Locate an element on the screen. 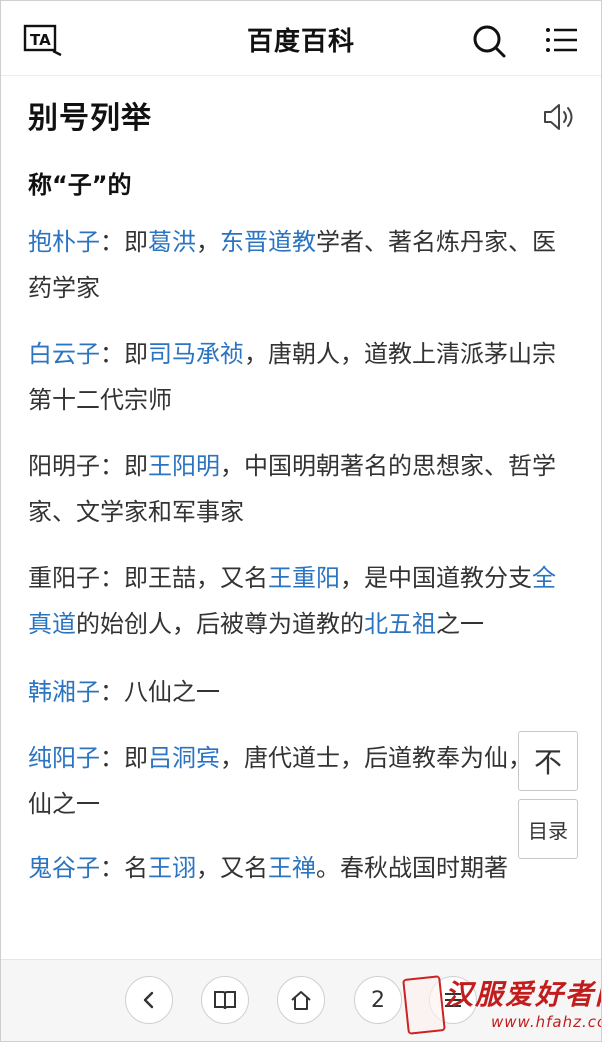 This screenshot has width=602, height=1042. toc-label: 目录 is located at coordinates (548, 830).